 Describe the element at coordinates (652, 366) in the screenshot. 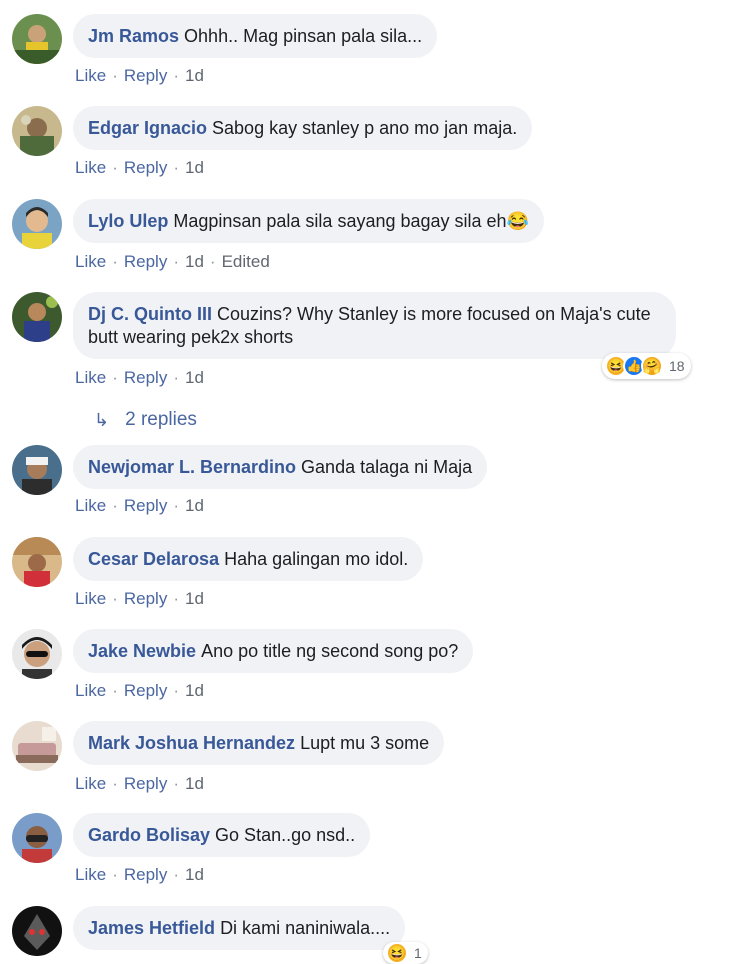

I see `care-reaction-icon: 🤗` at that location.